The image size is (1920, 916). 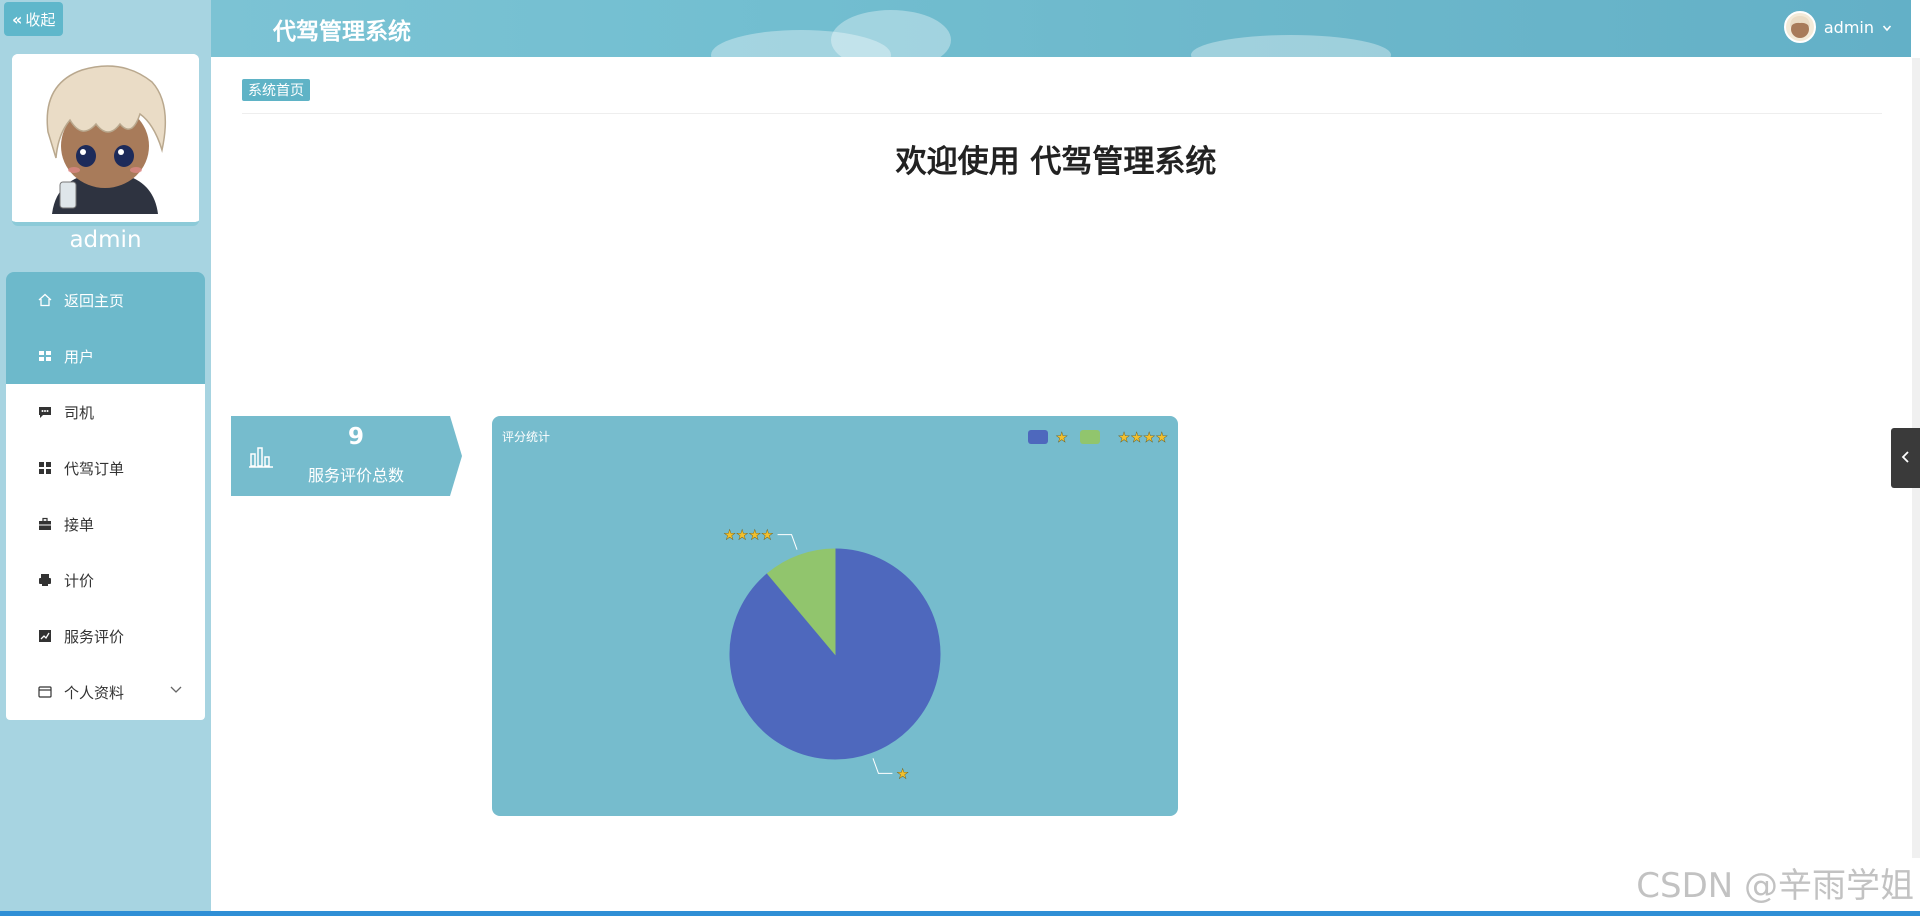 What do you see at coordinates (276, 90) in the screenshot?
I see `breadcrumb: 系统首页` at bounding box center [276, 90].